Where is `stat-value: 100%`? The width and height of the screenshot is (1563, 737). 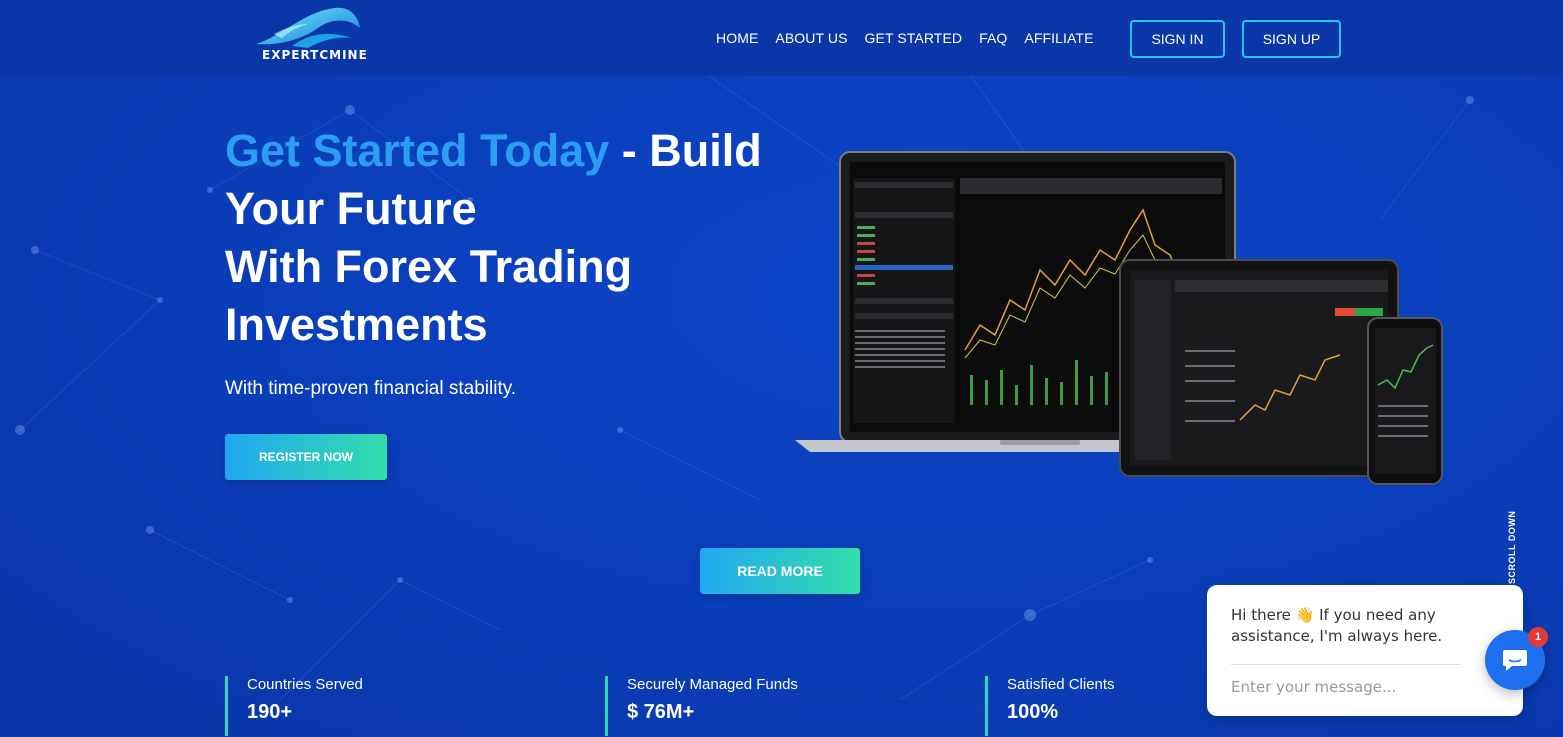 stat-value: 100% is located at coordinates (1033, 712).